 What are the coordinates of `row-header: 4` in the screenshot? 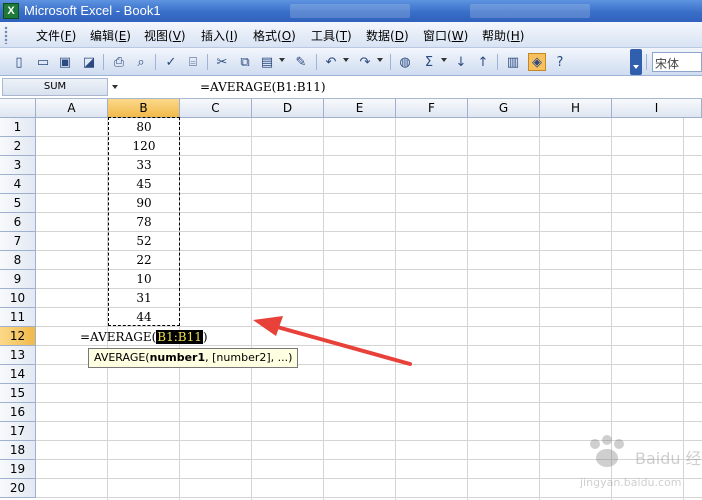 It's located at (18, 184).